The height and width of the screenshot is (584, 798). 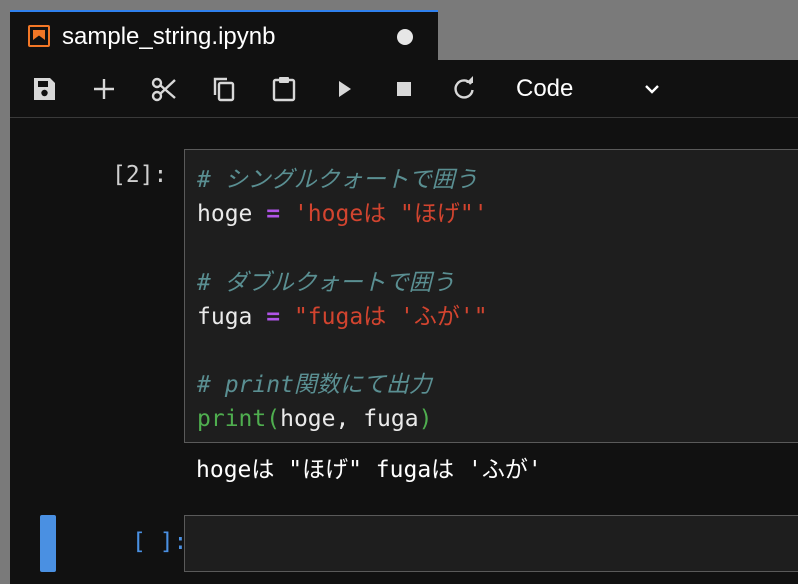 What do you see at coordinates (601, 89) in the screenshot?
I see `cell-type-select: Code` at bounding box center [601, 89].